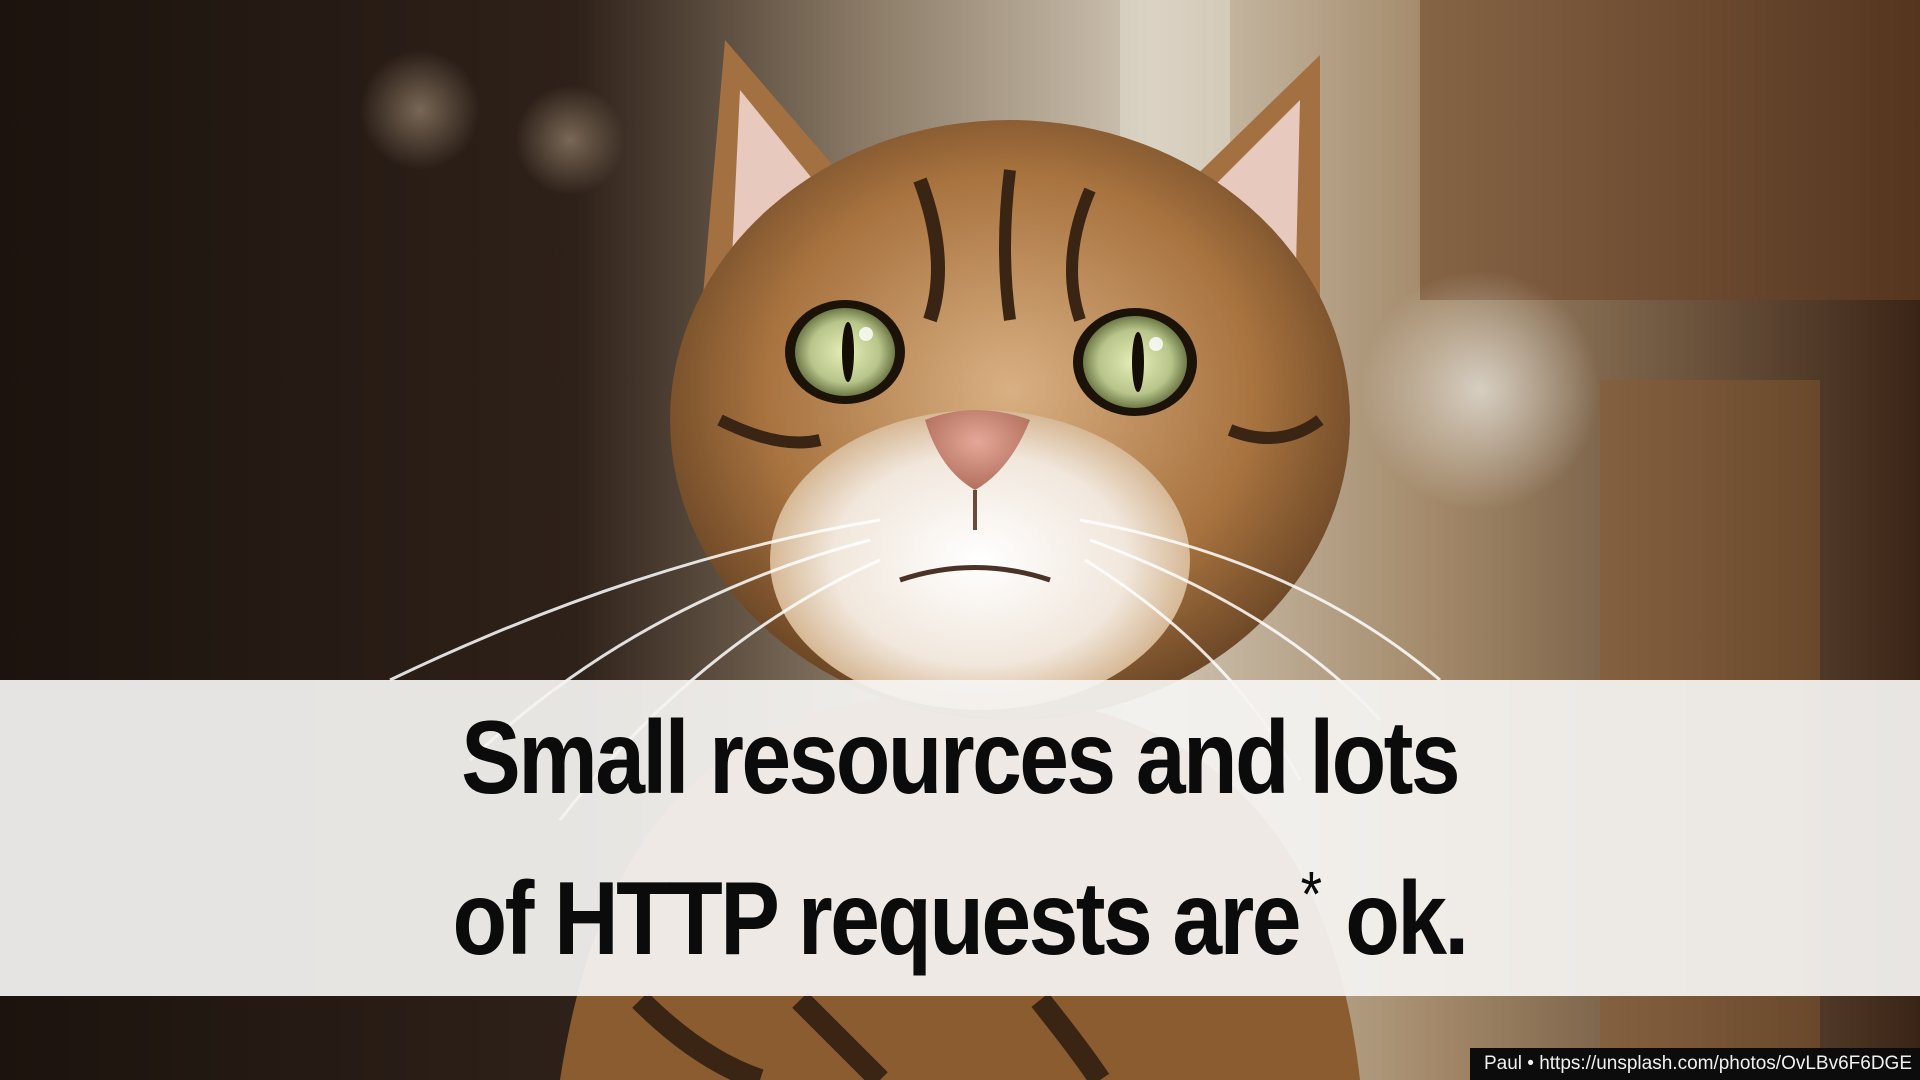 The height and width of the screenshot is (1080, 1920). What do you see at coordinates (1311, 893) in the screenshot?
I see `footnote-asterisk: *` at bounding box center [1311, 893].